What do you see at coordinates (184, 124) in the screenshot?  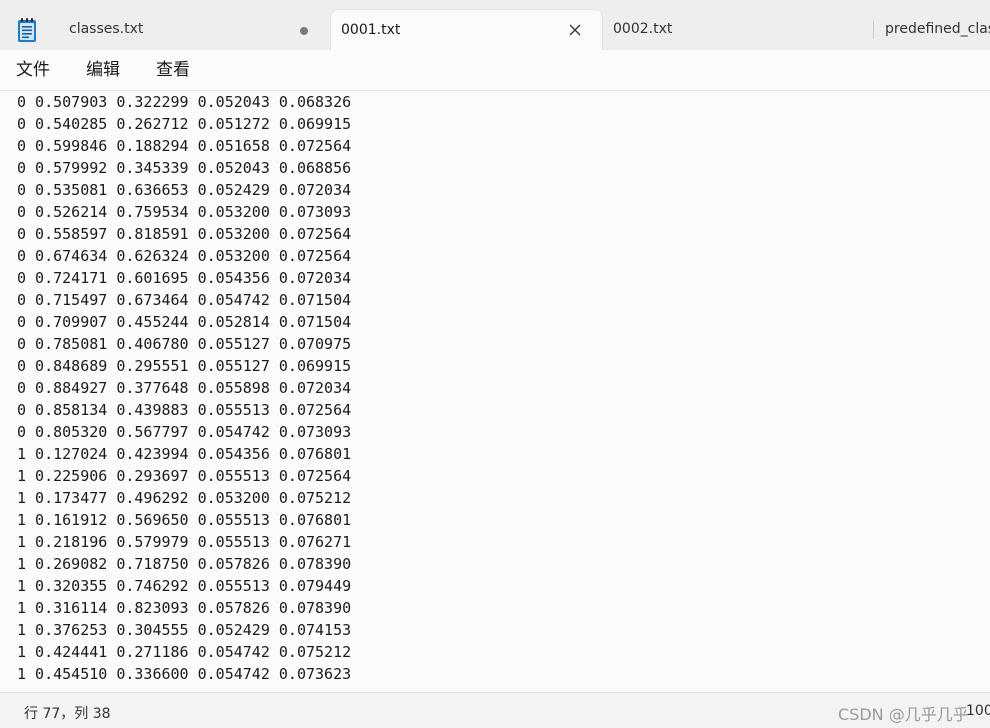 I see `editor-line: 0 0.540285 0.262712 0.051272 0.069915` at bounding box center [184, 124].